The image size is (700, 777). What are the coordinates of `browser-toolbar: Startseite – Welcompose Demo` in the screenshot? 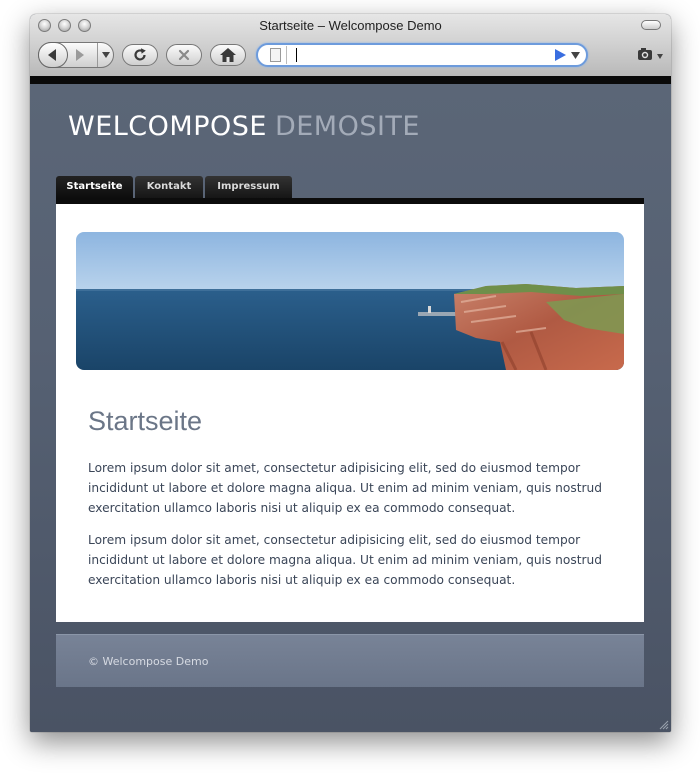 It's located at (350, 45).